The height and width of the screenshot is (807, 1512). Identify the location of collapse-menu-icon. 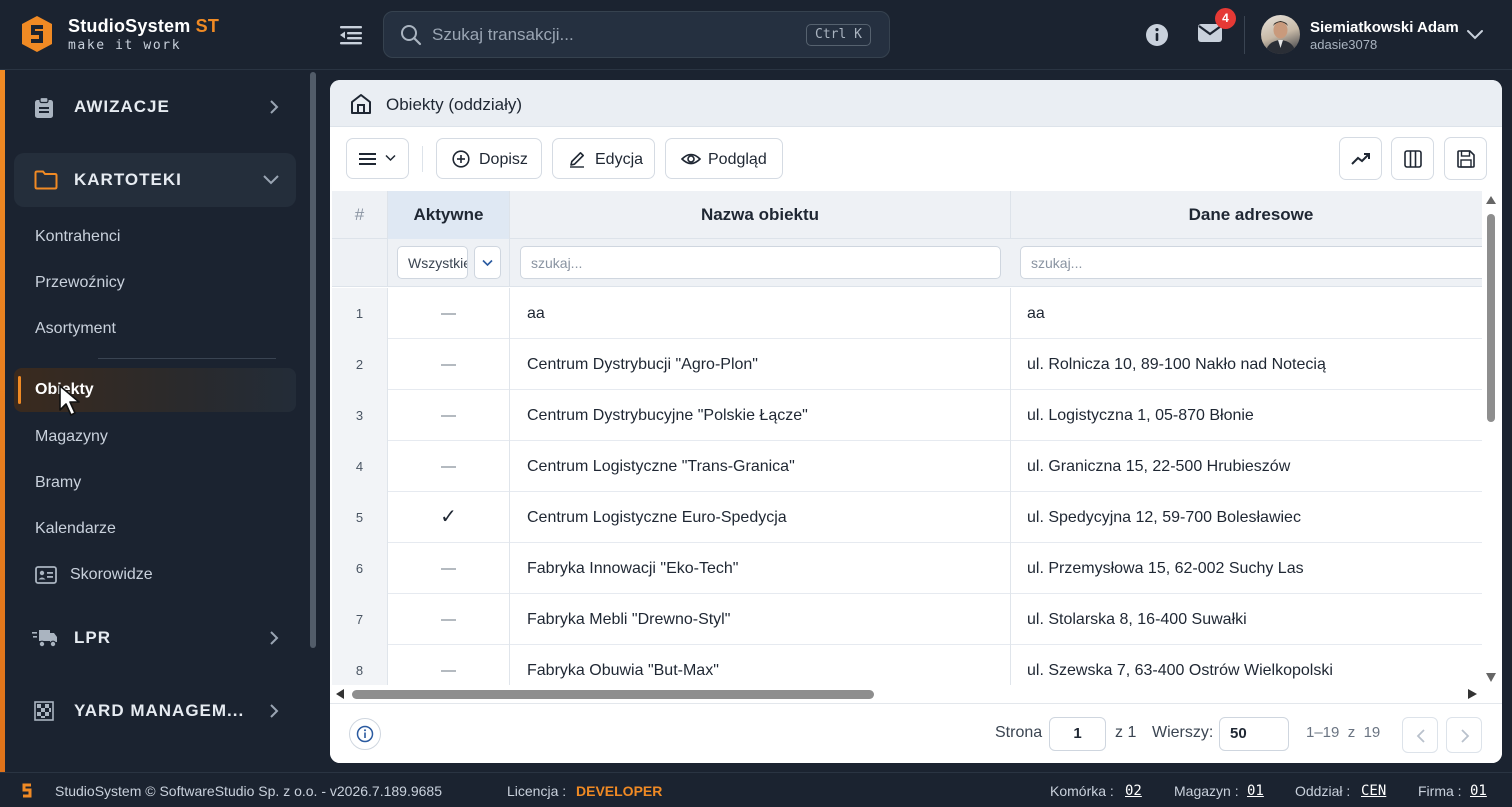
(351, 35).